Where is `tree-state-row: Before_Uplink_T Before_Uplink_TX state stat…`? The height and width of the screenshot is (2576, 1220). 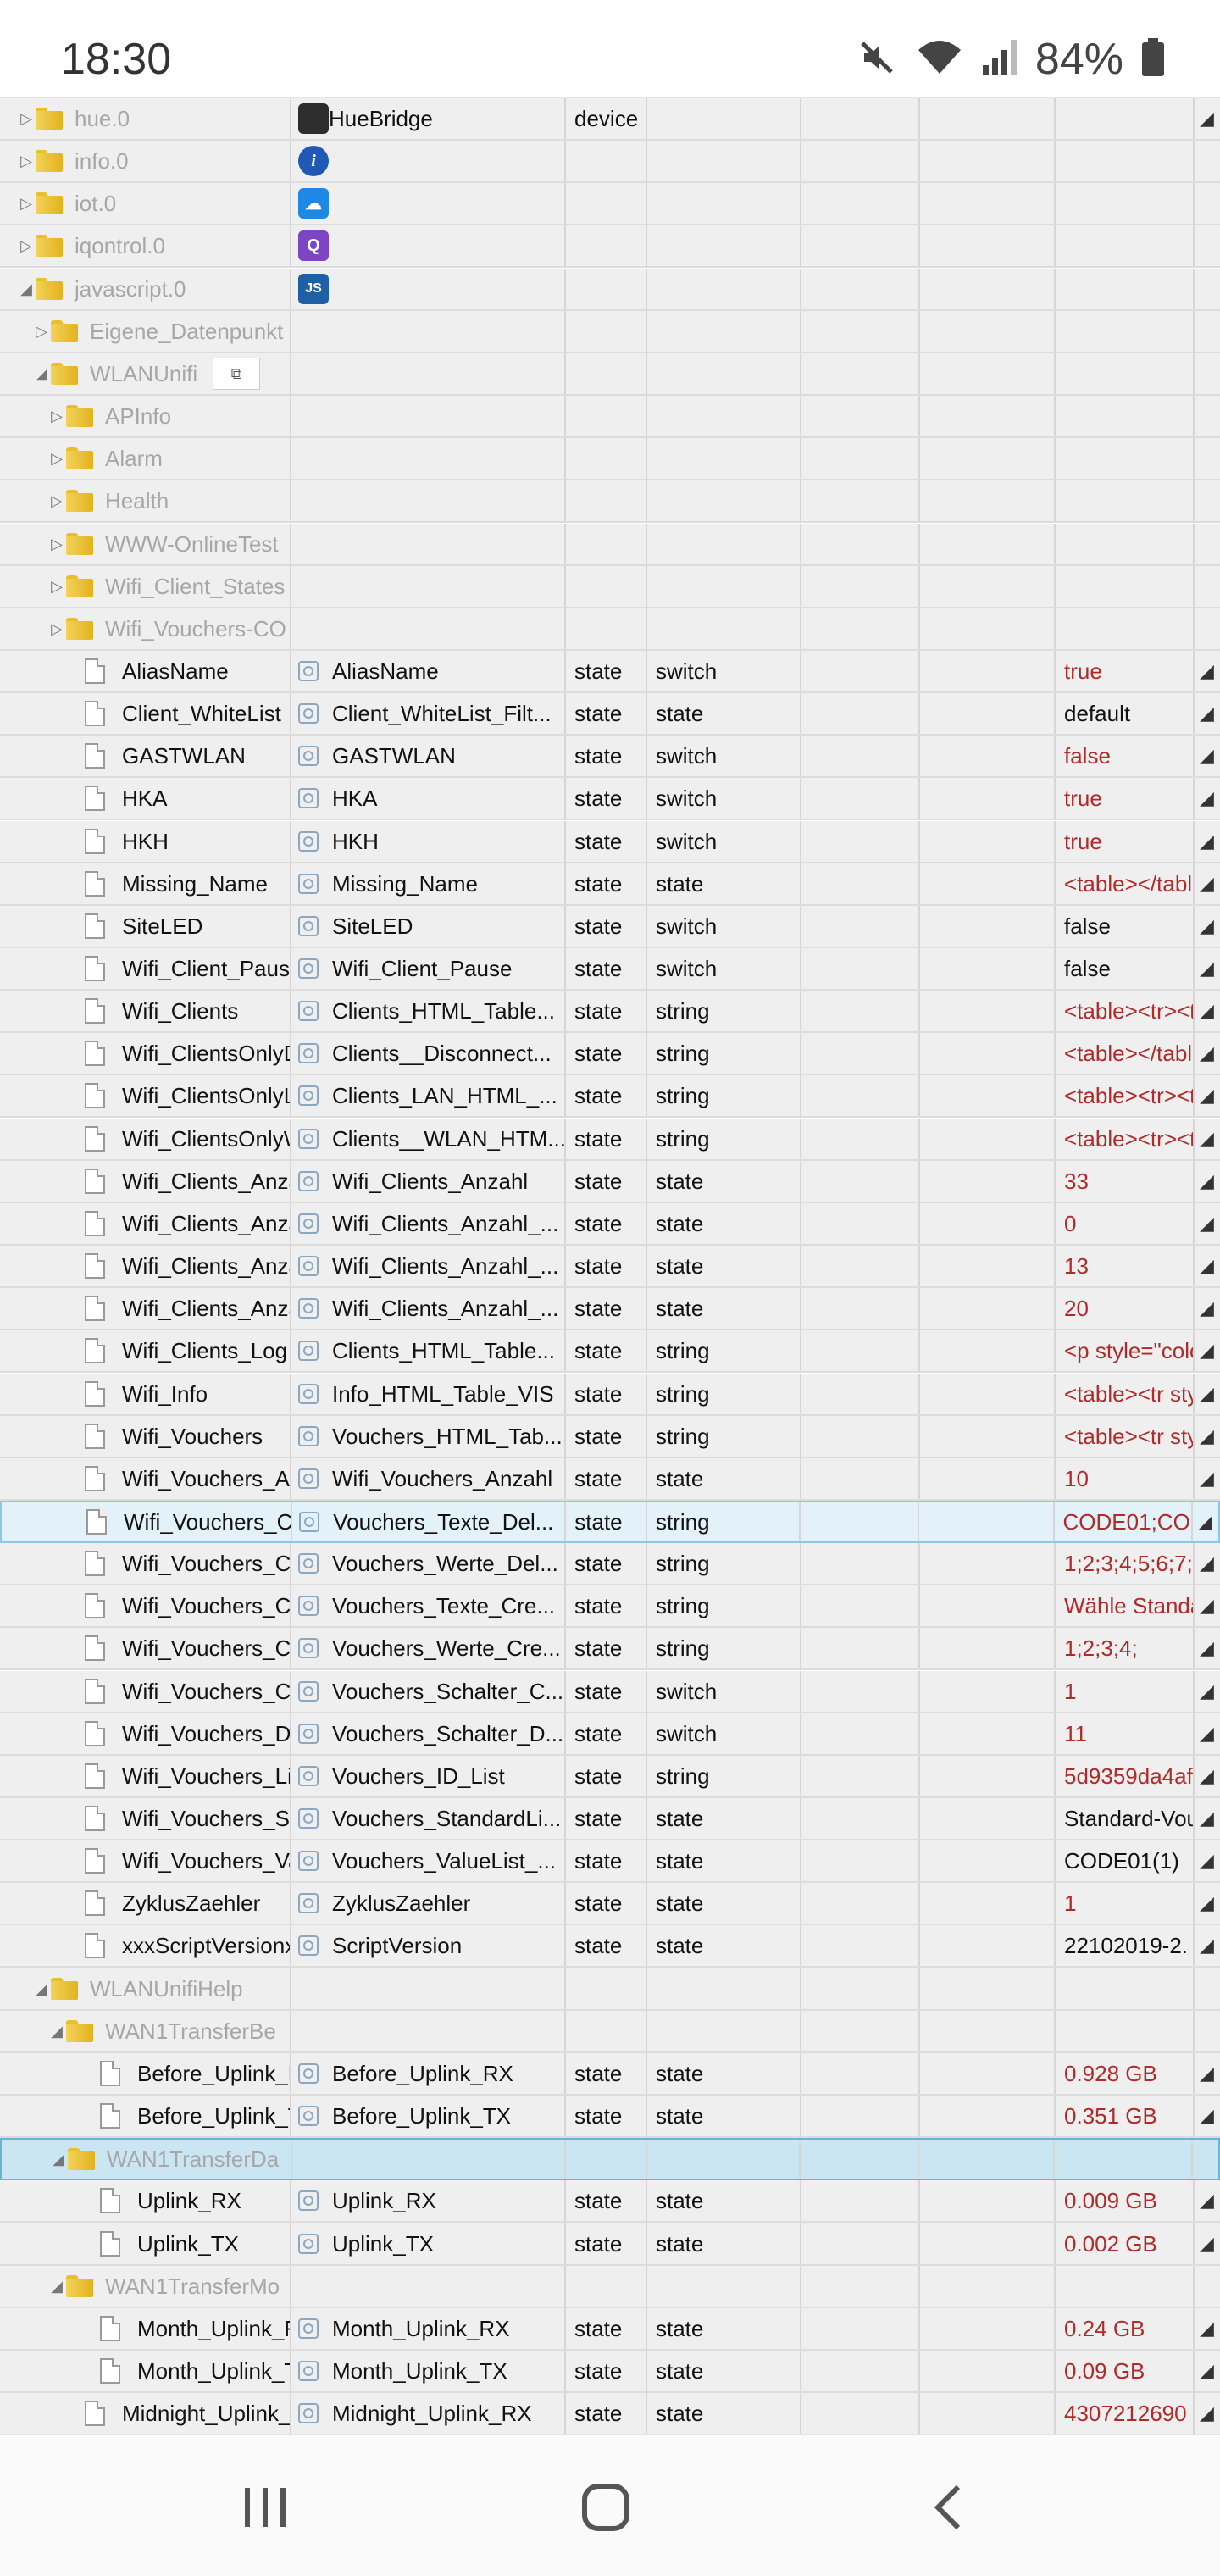 tree-state-row: Before_Uplink_T Before_Uplink_TX state stat… is located at coordinates (610, 2117).